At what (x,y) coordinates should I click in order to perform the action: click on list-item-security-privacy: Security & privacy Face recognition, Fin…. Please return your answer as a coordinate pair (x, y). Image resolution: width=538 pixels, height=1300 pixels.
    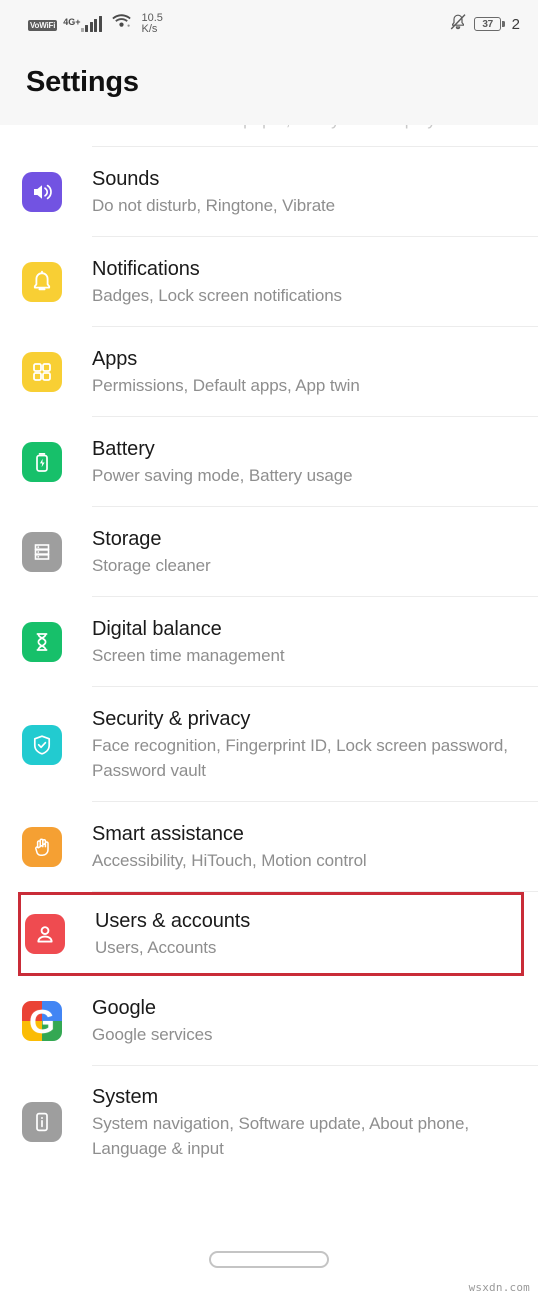
    Looking at the image, I should click on (269, 744).